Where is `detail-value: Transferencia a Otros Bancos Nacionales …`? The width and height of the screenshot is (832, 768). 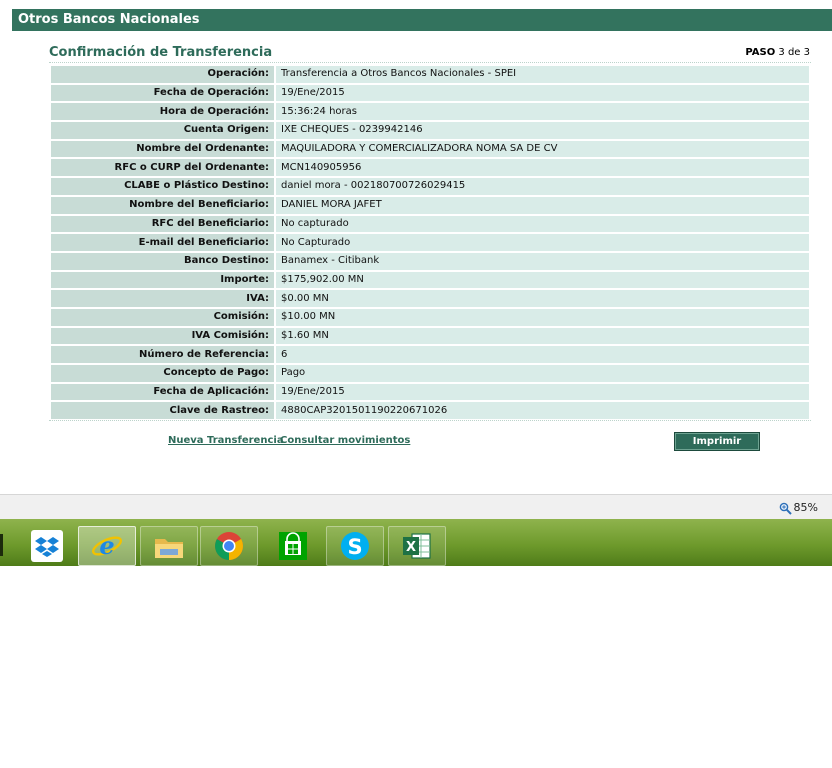 detail-value: Transferencia a Otros Bancos Nacionales … is located at coordinates (542, 74).